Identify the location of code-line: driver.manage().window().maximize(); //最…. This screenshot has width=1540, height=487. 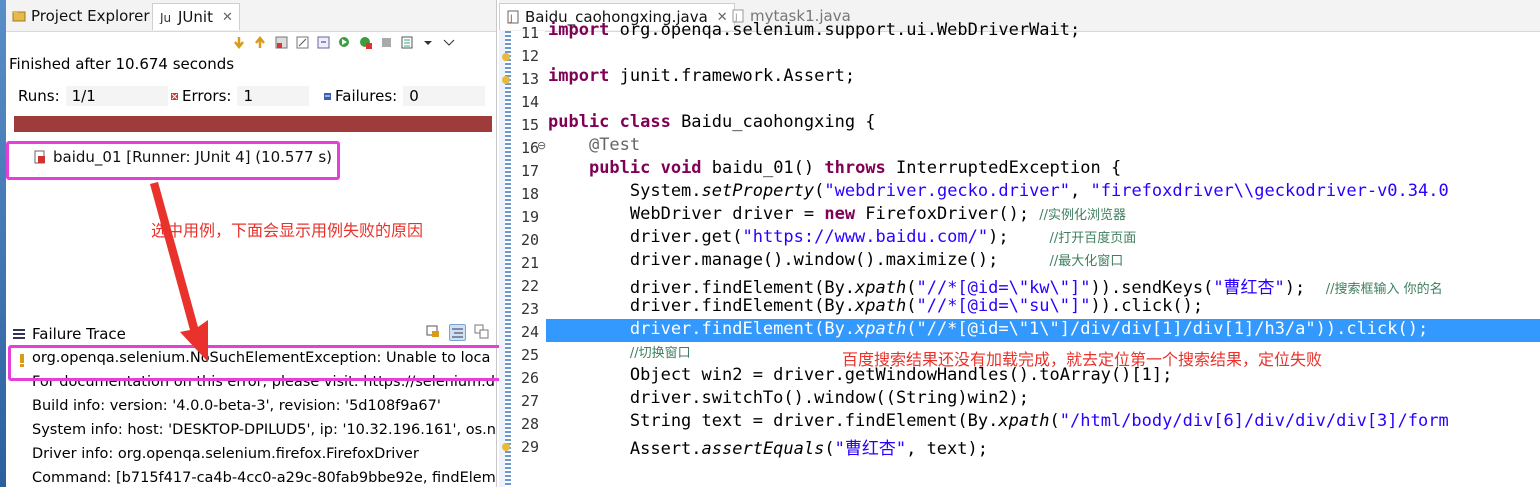
(835, 260).